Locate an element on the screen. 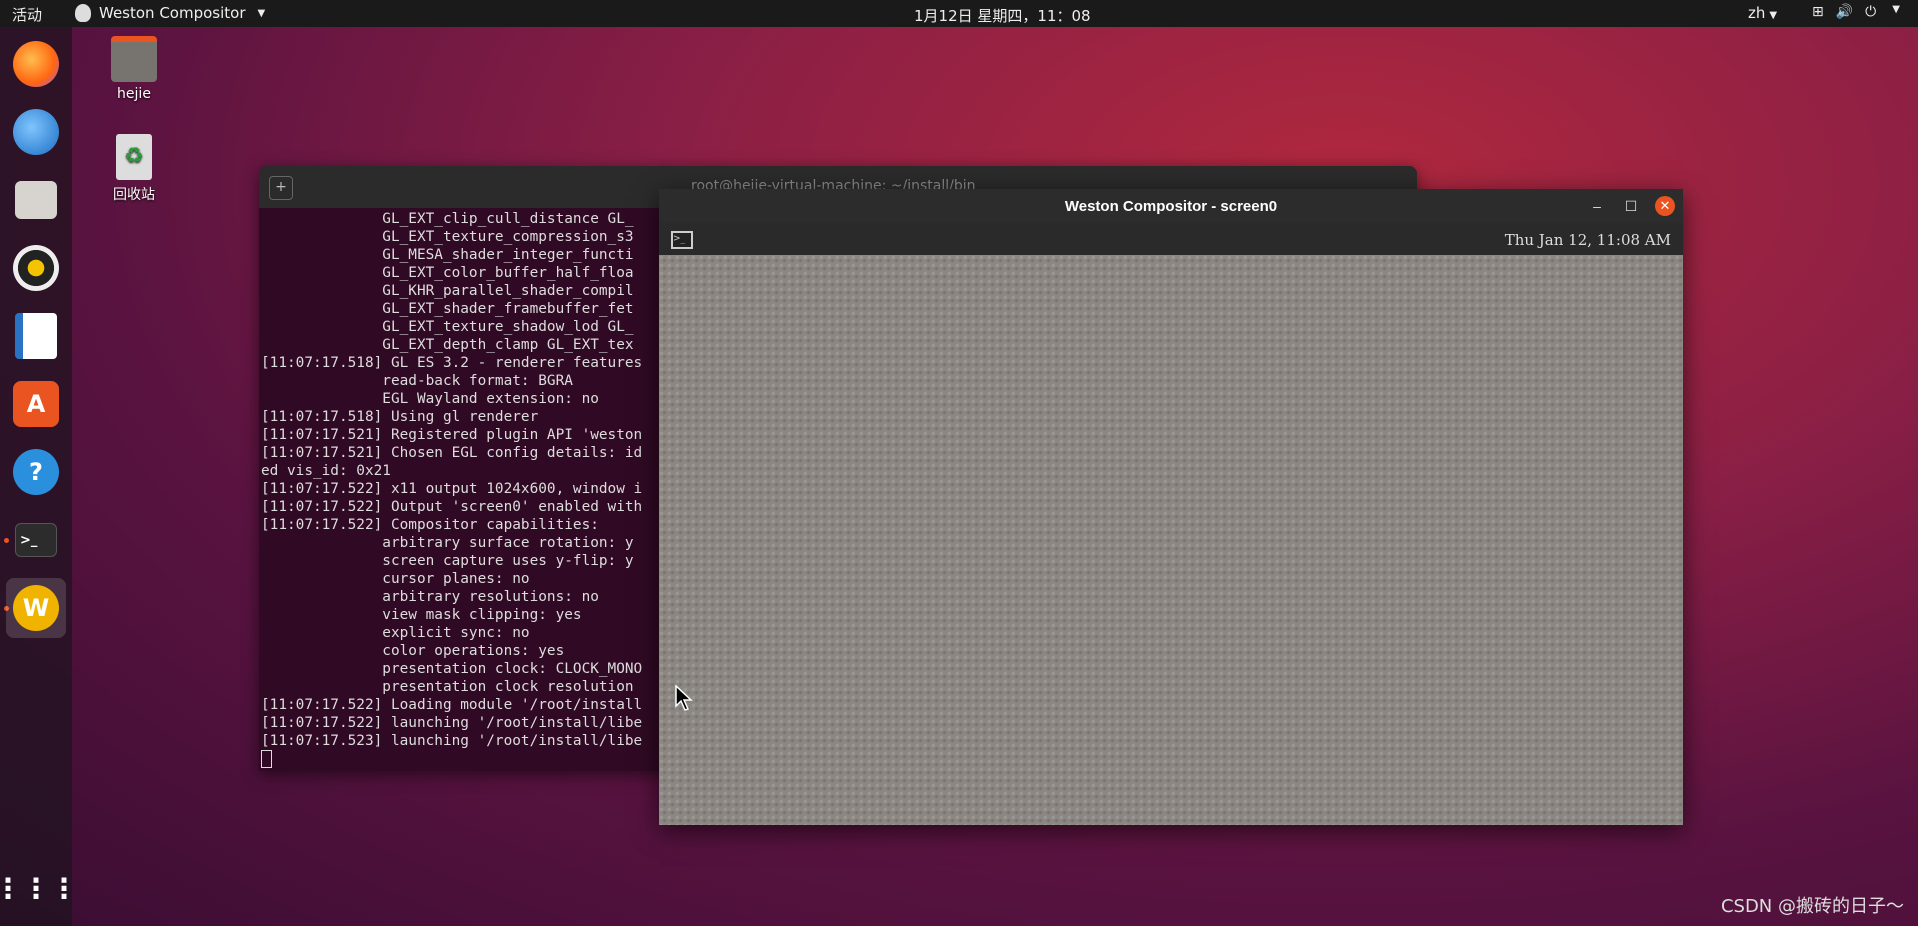 The image size is (1918, 926). thunderbird-icon is located at coordinates (36, 132).